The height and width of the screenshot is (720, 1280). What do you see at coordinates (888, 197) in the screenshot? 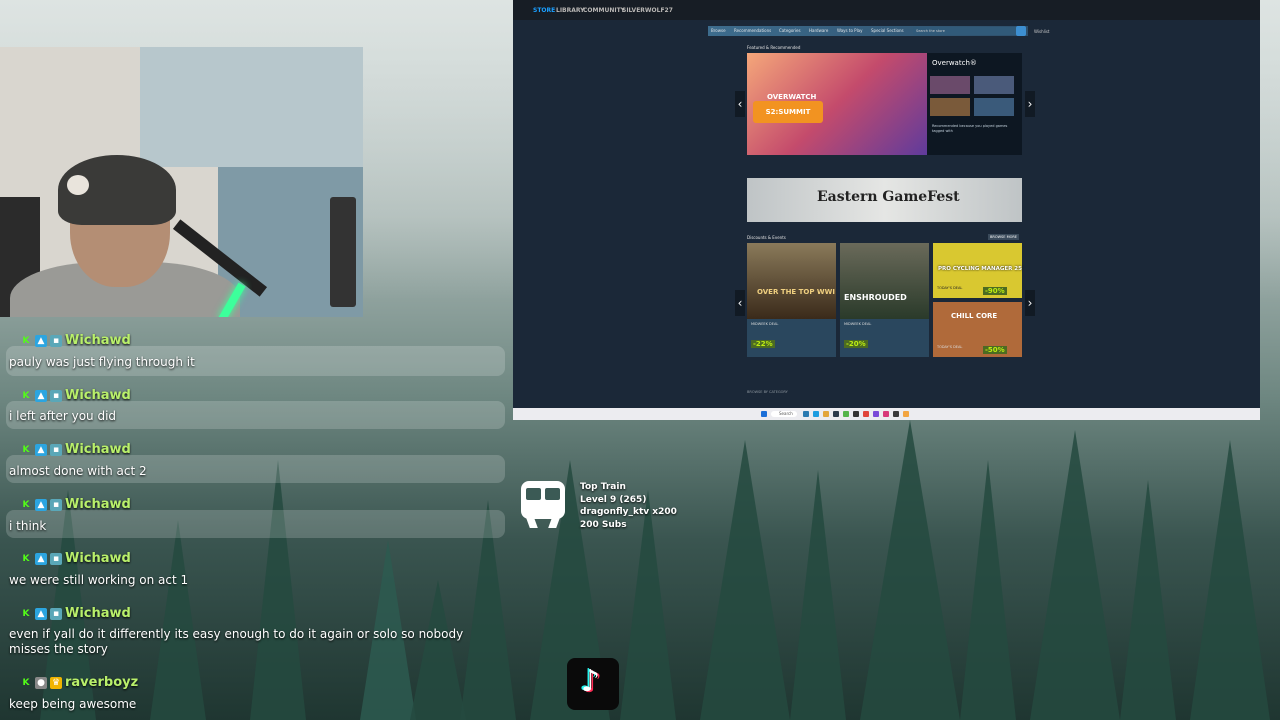
I see `banner-title: Eastern GameFest` at bounding box center [888, 197].